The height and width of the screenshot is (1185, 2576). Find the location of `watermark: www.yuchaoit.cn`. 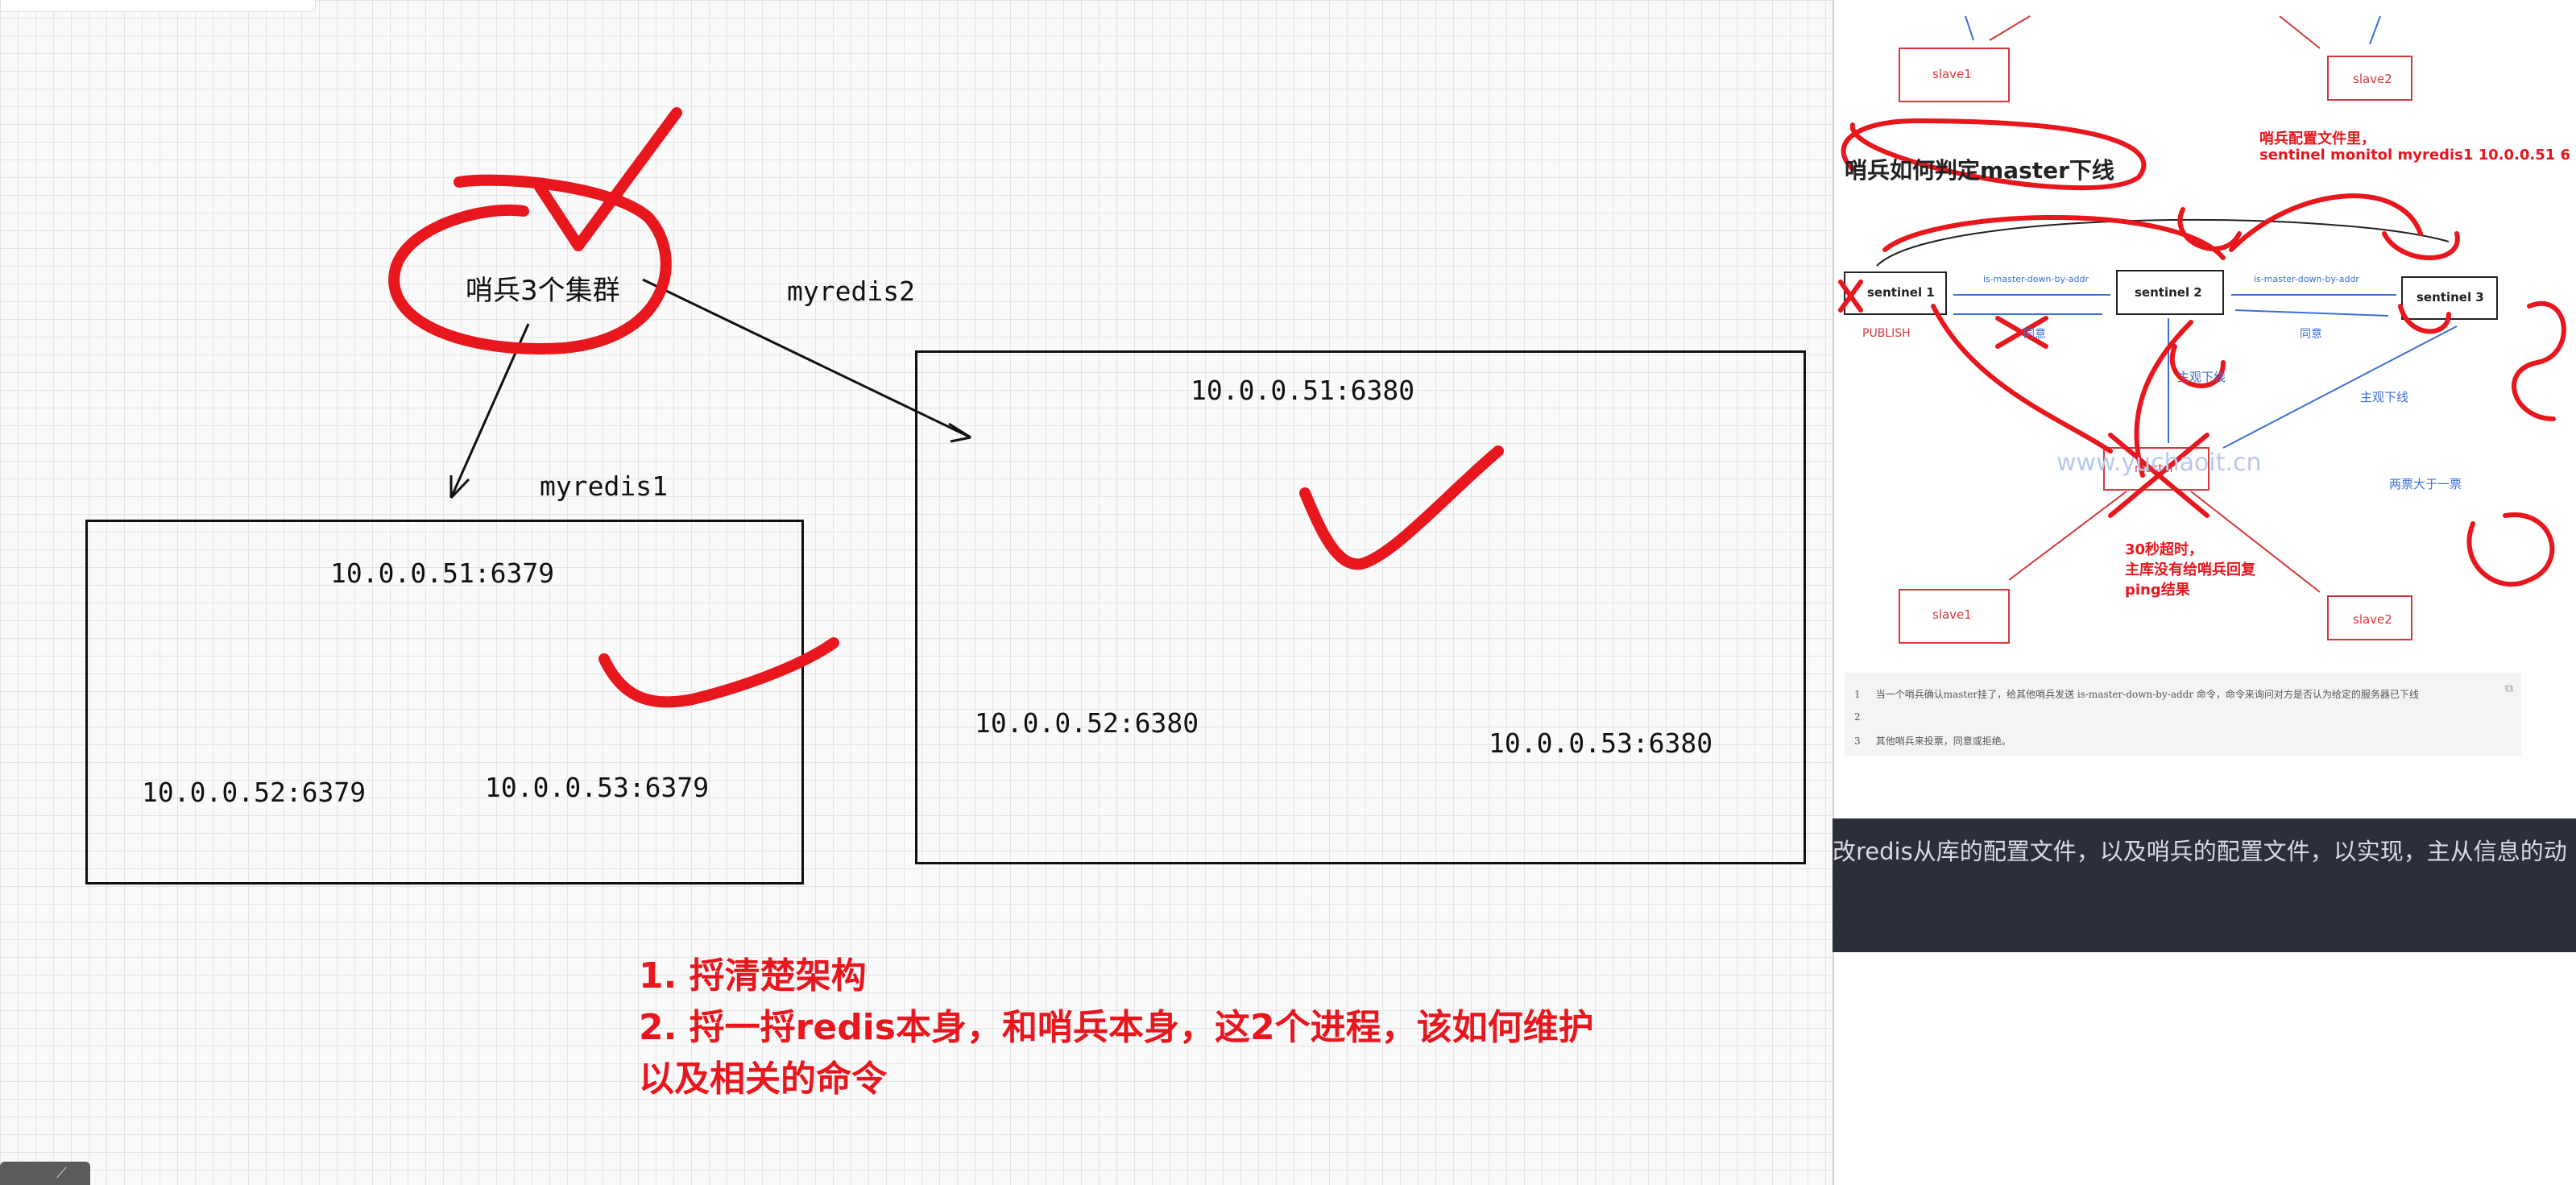

watermark: www.yuchaoit.cn is located at coordinates (2159, 463).